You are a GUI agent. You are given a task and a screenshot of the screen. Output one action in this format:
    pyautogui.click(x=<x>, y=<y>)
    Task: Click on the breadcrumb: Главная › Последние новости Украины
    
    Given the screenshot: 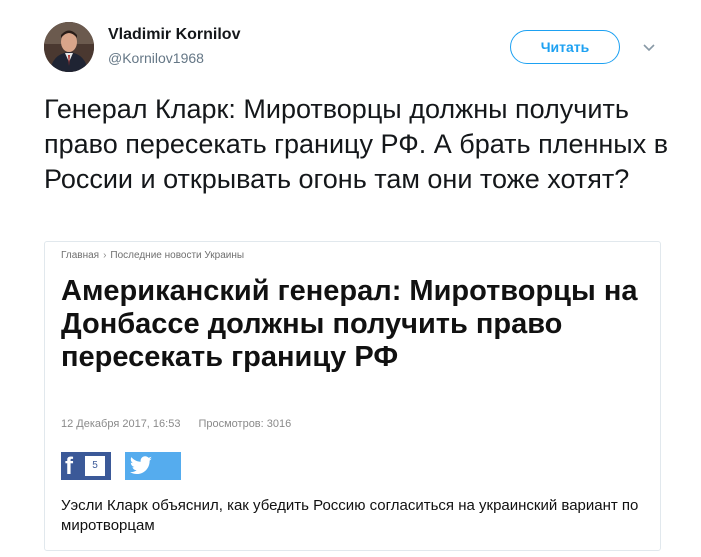 What is the action you would take?
    pyautogui.click(x=152, y=255)
    